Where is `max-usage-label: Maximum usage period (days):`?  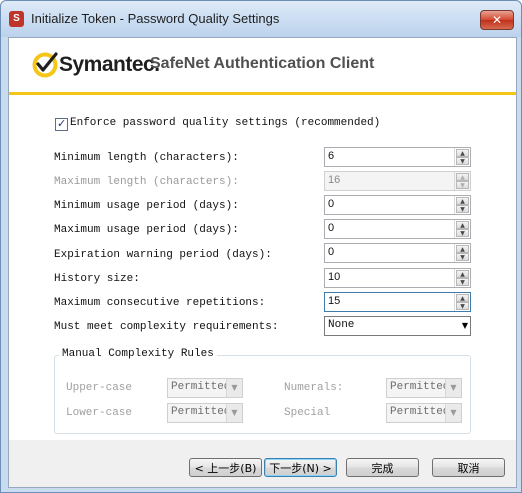
max-usage-label: Maximum usage period (days): is located at coordinates (146, 230).